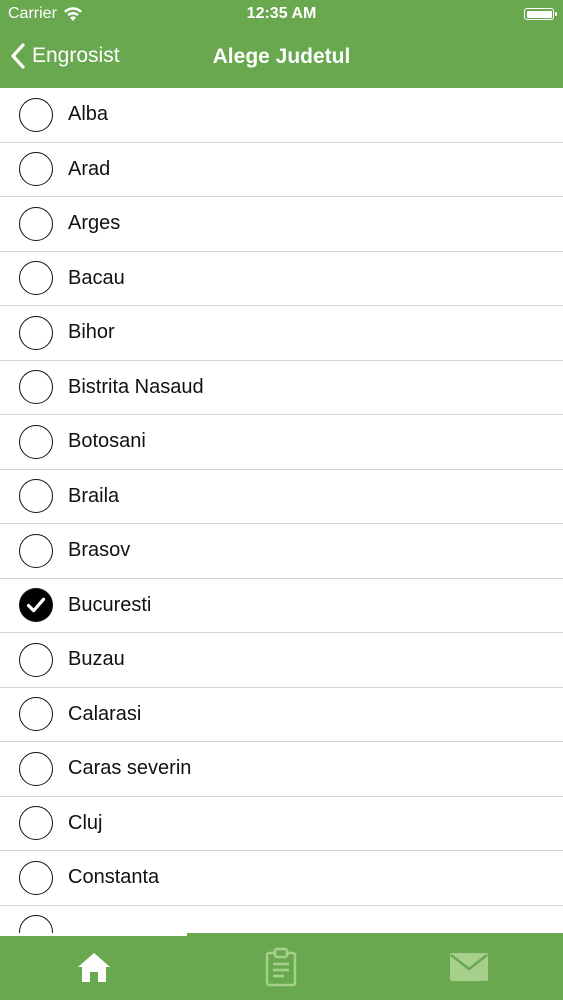  Describe the element at coordinates (281, 279) in the screenshot. I see `county-row: Bacau` at that location.